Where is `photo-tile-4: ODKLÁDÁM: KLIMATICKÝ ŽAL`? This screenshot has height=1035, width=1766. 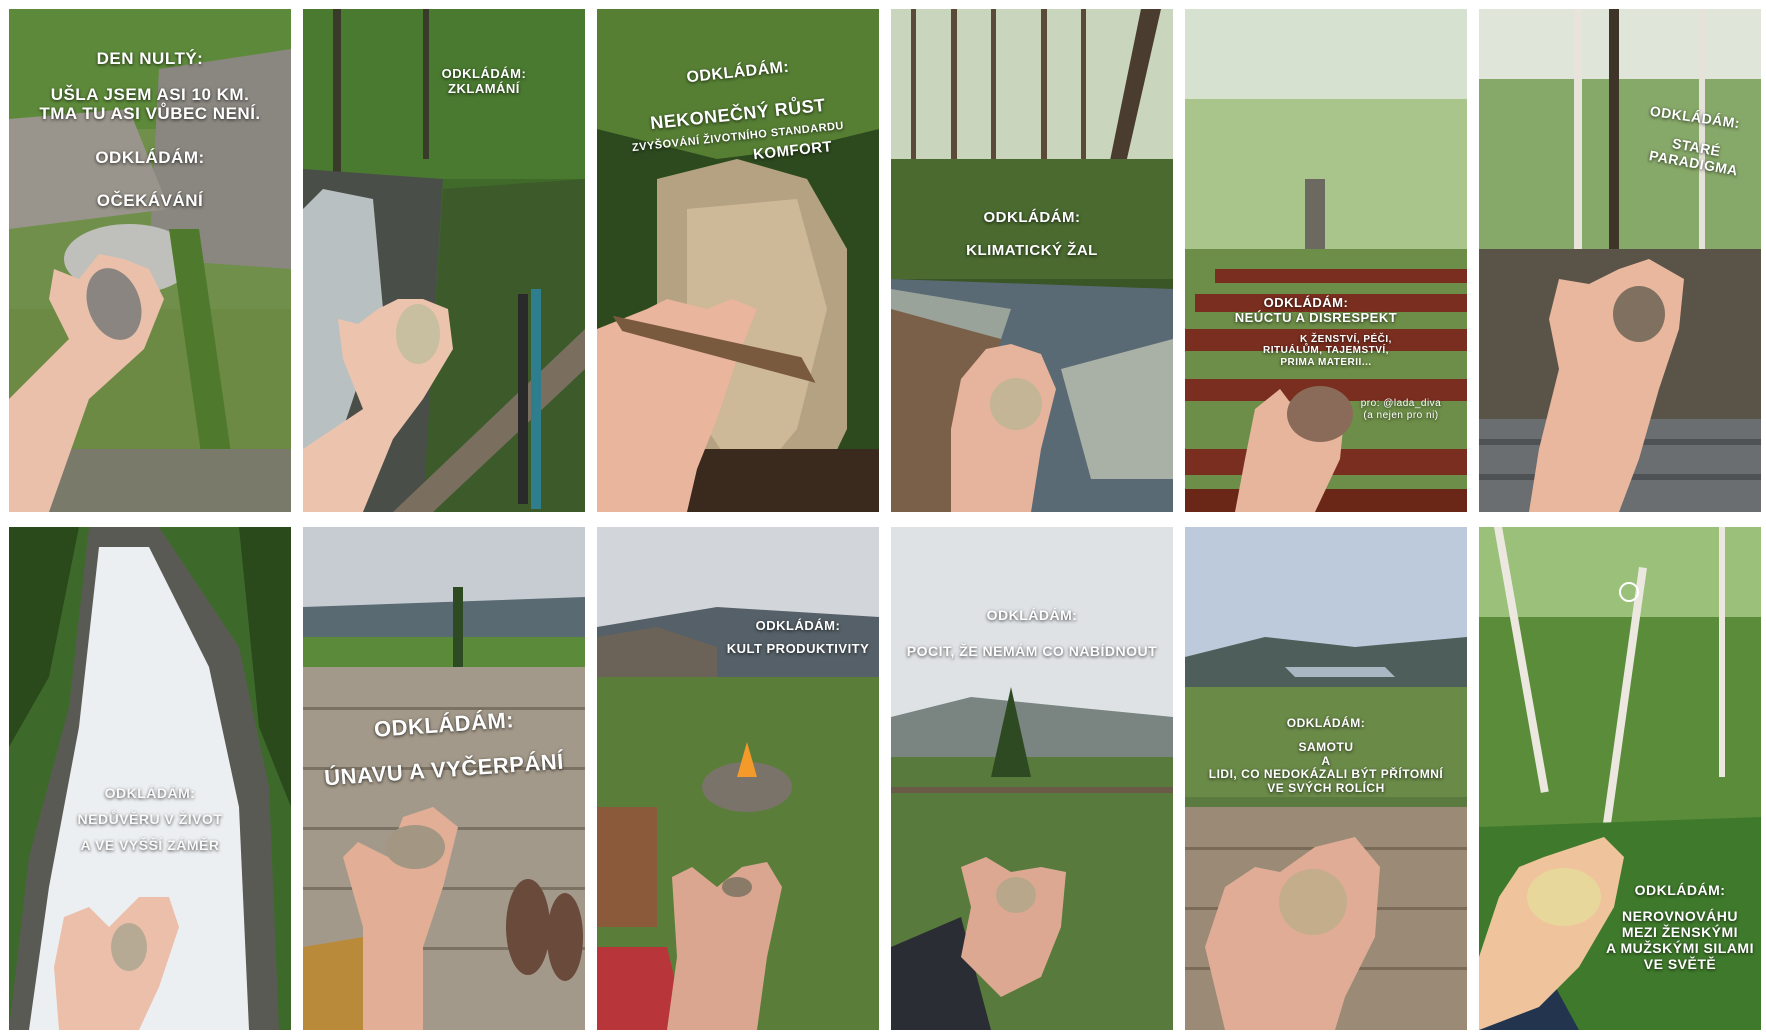 photo-tile-4: ODKLÁDÁM: KLIMATICKÝ ŽAL is located at coordinates (1032, 260).